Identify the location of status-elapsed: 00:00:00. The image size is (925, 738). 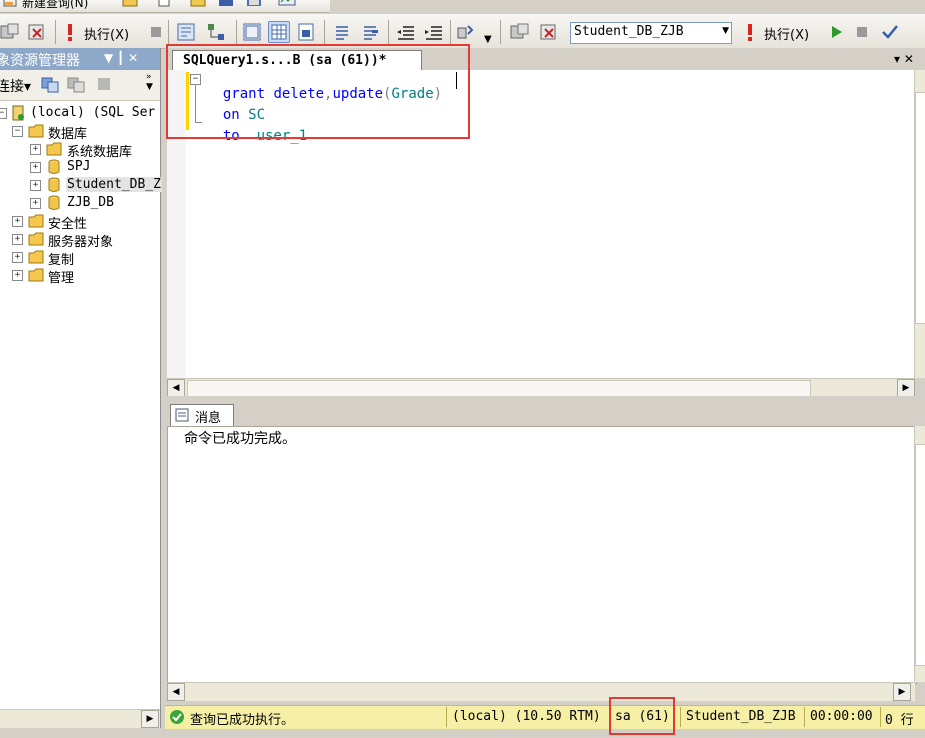
(841, 716).